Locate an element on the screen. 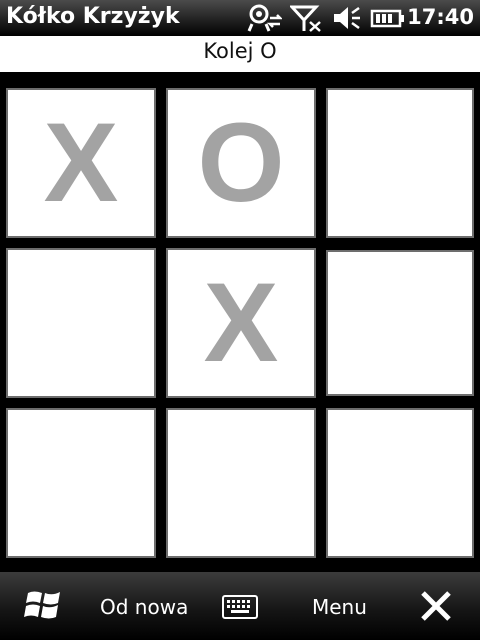 This screenshot has height=640, width=480. sync-icon is located at coordinates (264, 18).